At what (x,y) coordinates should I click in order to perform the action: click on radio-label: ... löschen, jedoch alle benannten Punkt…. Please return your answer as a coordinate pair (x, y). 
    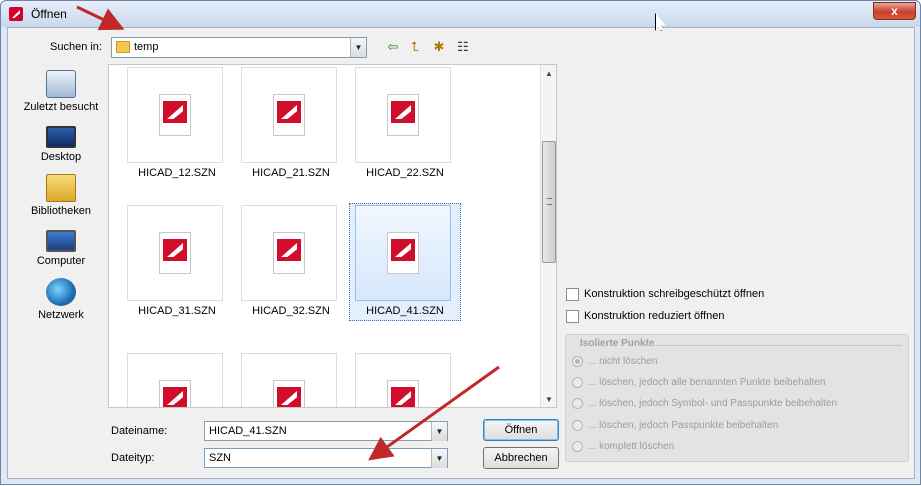
    Looking at the image, I should click on (707, 382).